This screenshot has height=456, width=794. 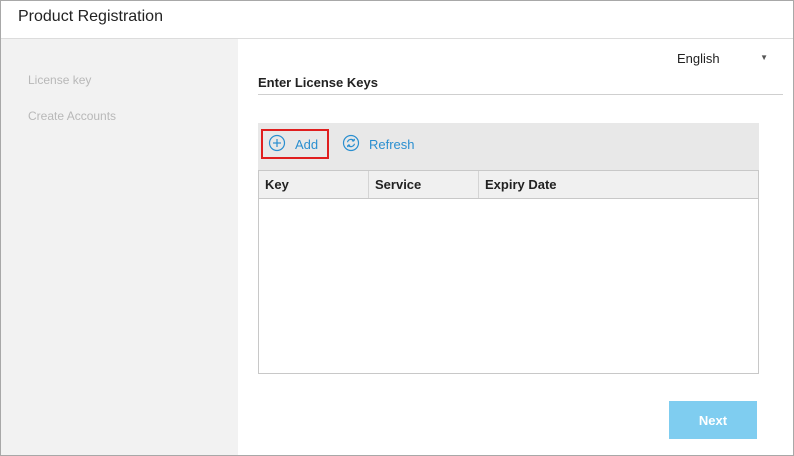 I want to click on refresh-button: Refresh, so click(x=385, y=144).